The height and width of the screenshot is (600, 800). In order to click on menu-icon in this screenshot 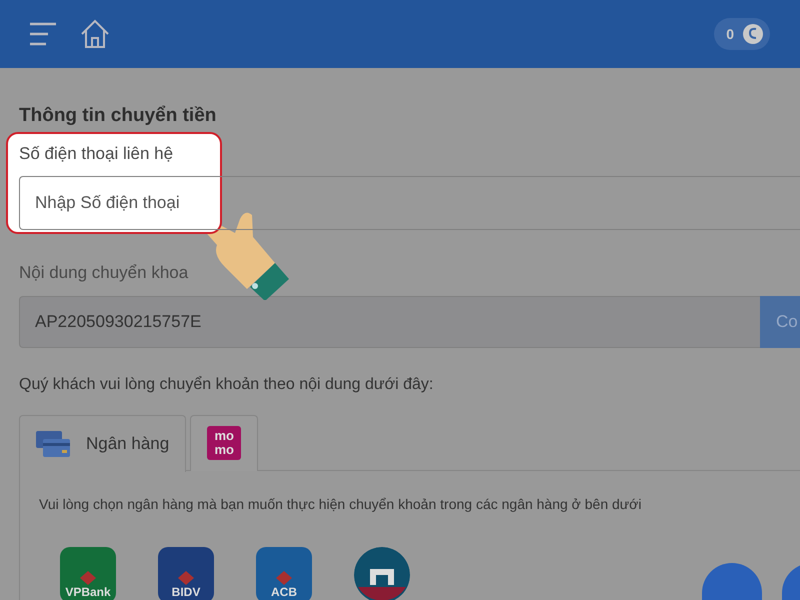, I will do `click(43, 34)`.